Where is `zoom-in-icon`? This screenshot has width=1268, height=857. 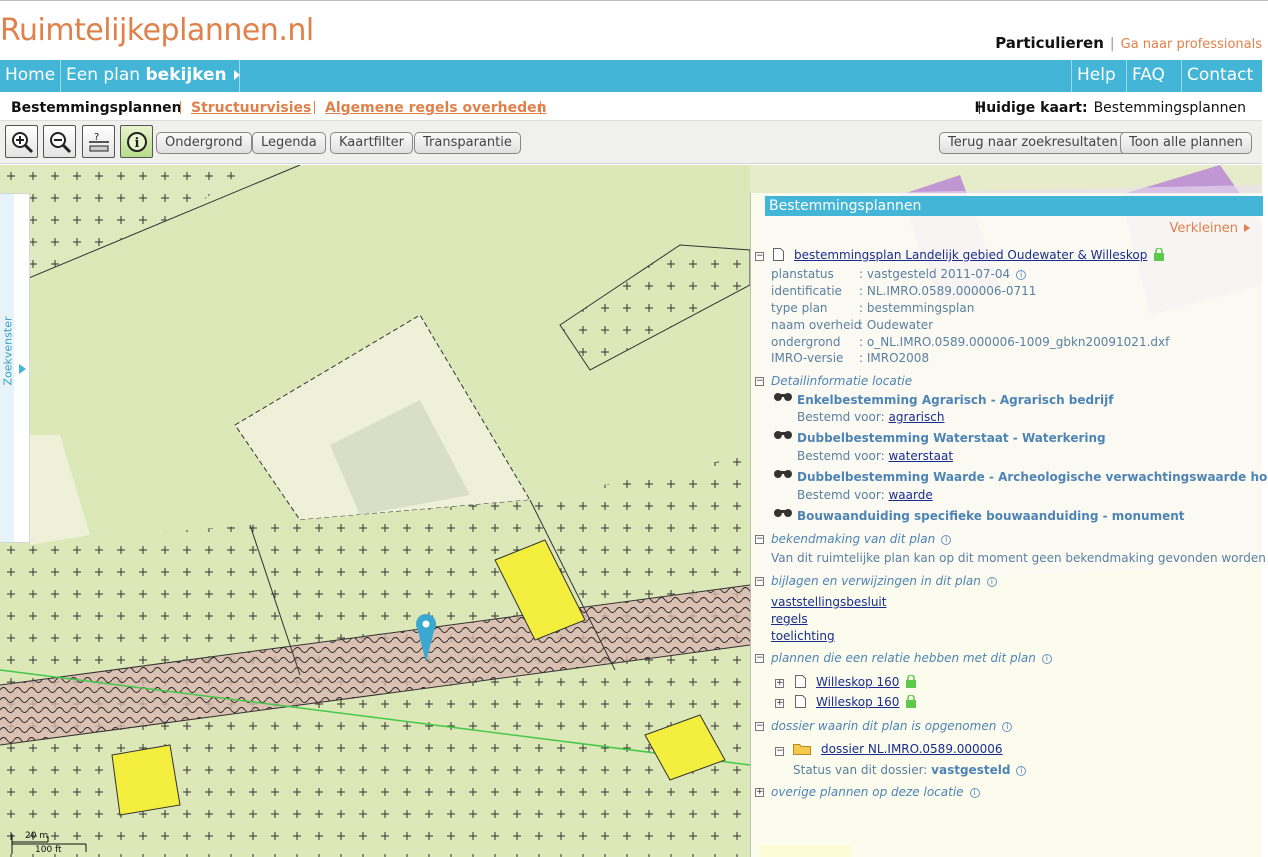 zoom-in-icon is located at coordinates (23, 143).